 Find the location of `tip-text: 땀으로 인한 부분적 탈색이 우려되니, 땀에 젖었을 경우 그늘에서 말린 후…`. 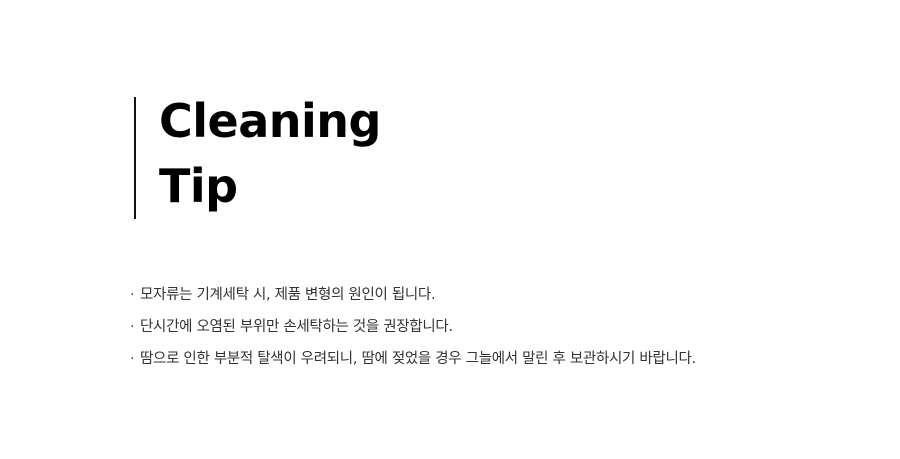

tip-text: 땀으로 인한 부분적 탈색이 우려되니, 땀에 젖었을 경우 그늘에서 말린 후… is located at coordinates (418, 359).